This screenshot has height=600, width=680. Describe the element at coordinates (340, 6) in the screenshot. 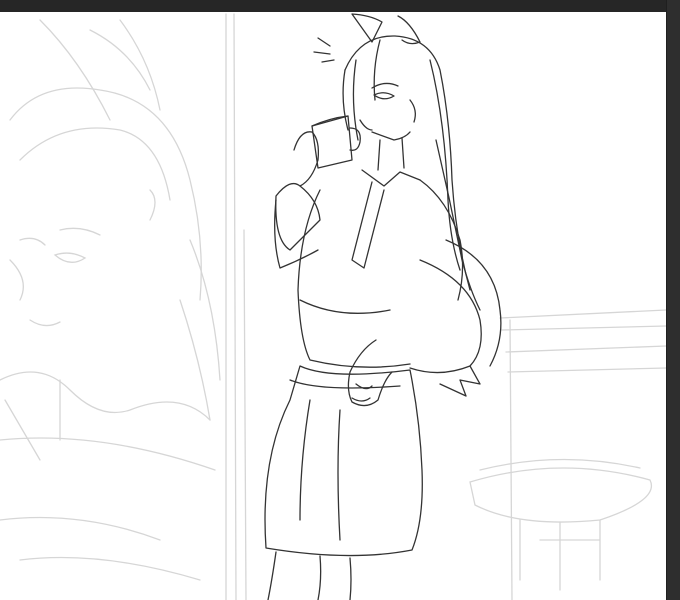

I see `top-toolbar-edge` at that location.